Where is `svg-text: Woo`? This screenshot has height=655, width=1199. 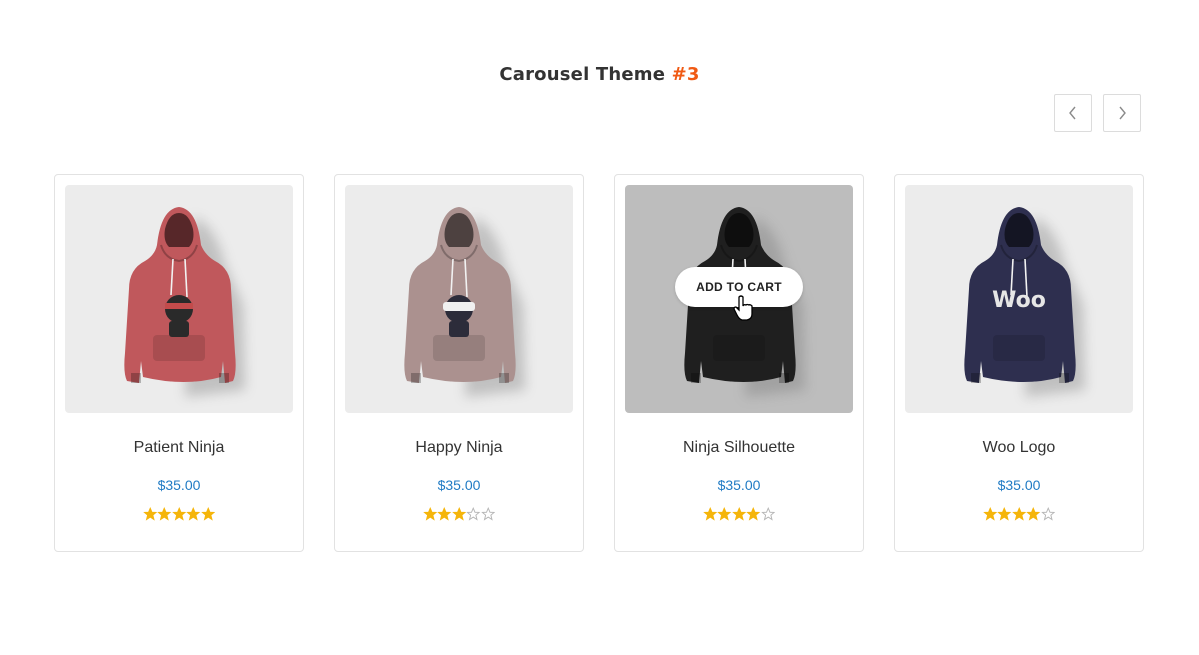 svg-text: Woo is located at coordinates (1019, 300).